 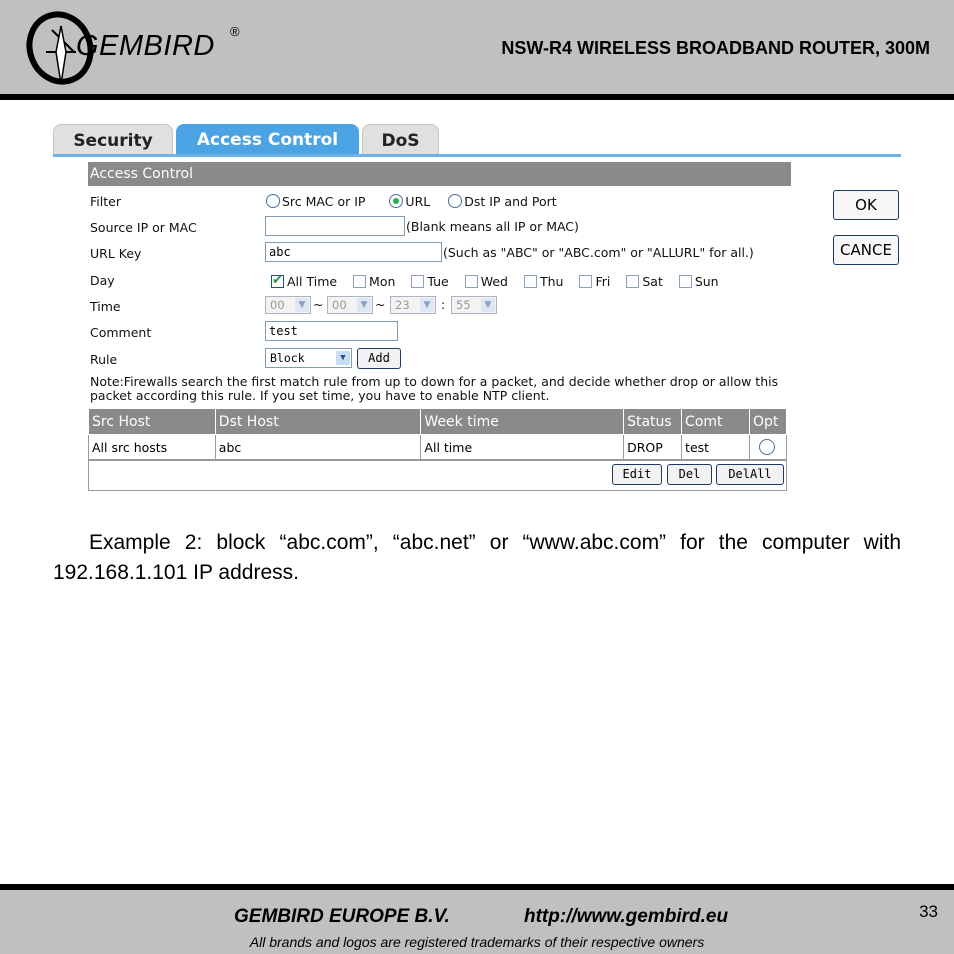 I want to click on end-hour-select: 23 ▼, so click(x=413, y=305).